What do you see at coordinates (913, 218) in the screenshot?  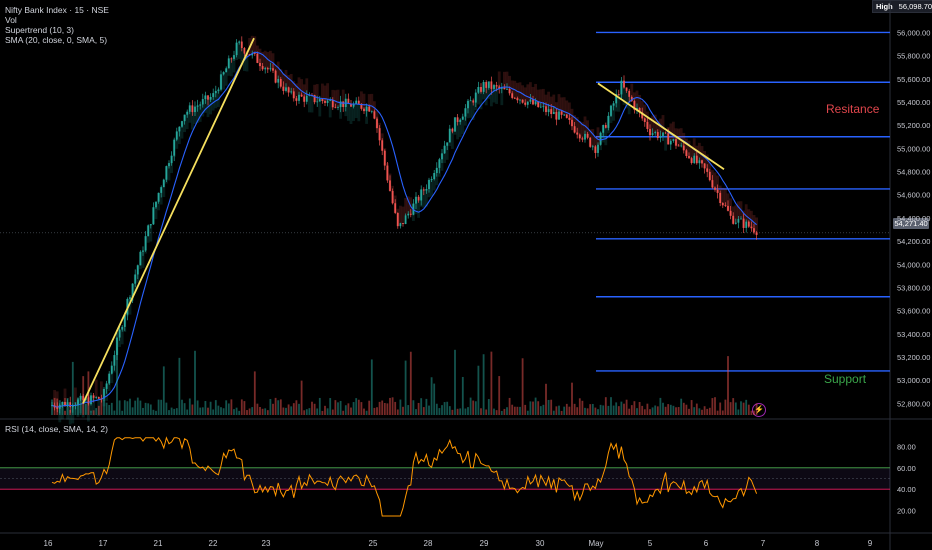 I see `price-tick-label: 54,400.00` at bounding box center [913, 218].